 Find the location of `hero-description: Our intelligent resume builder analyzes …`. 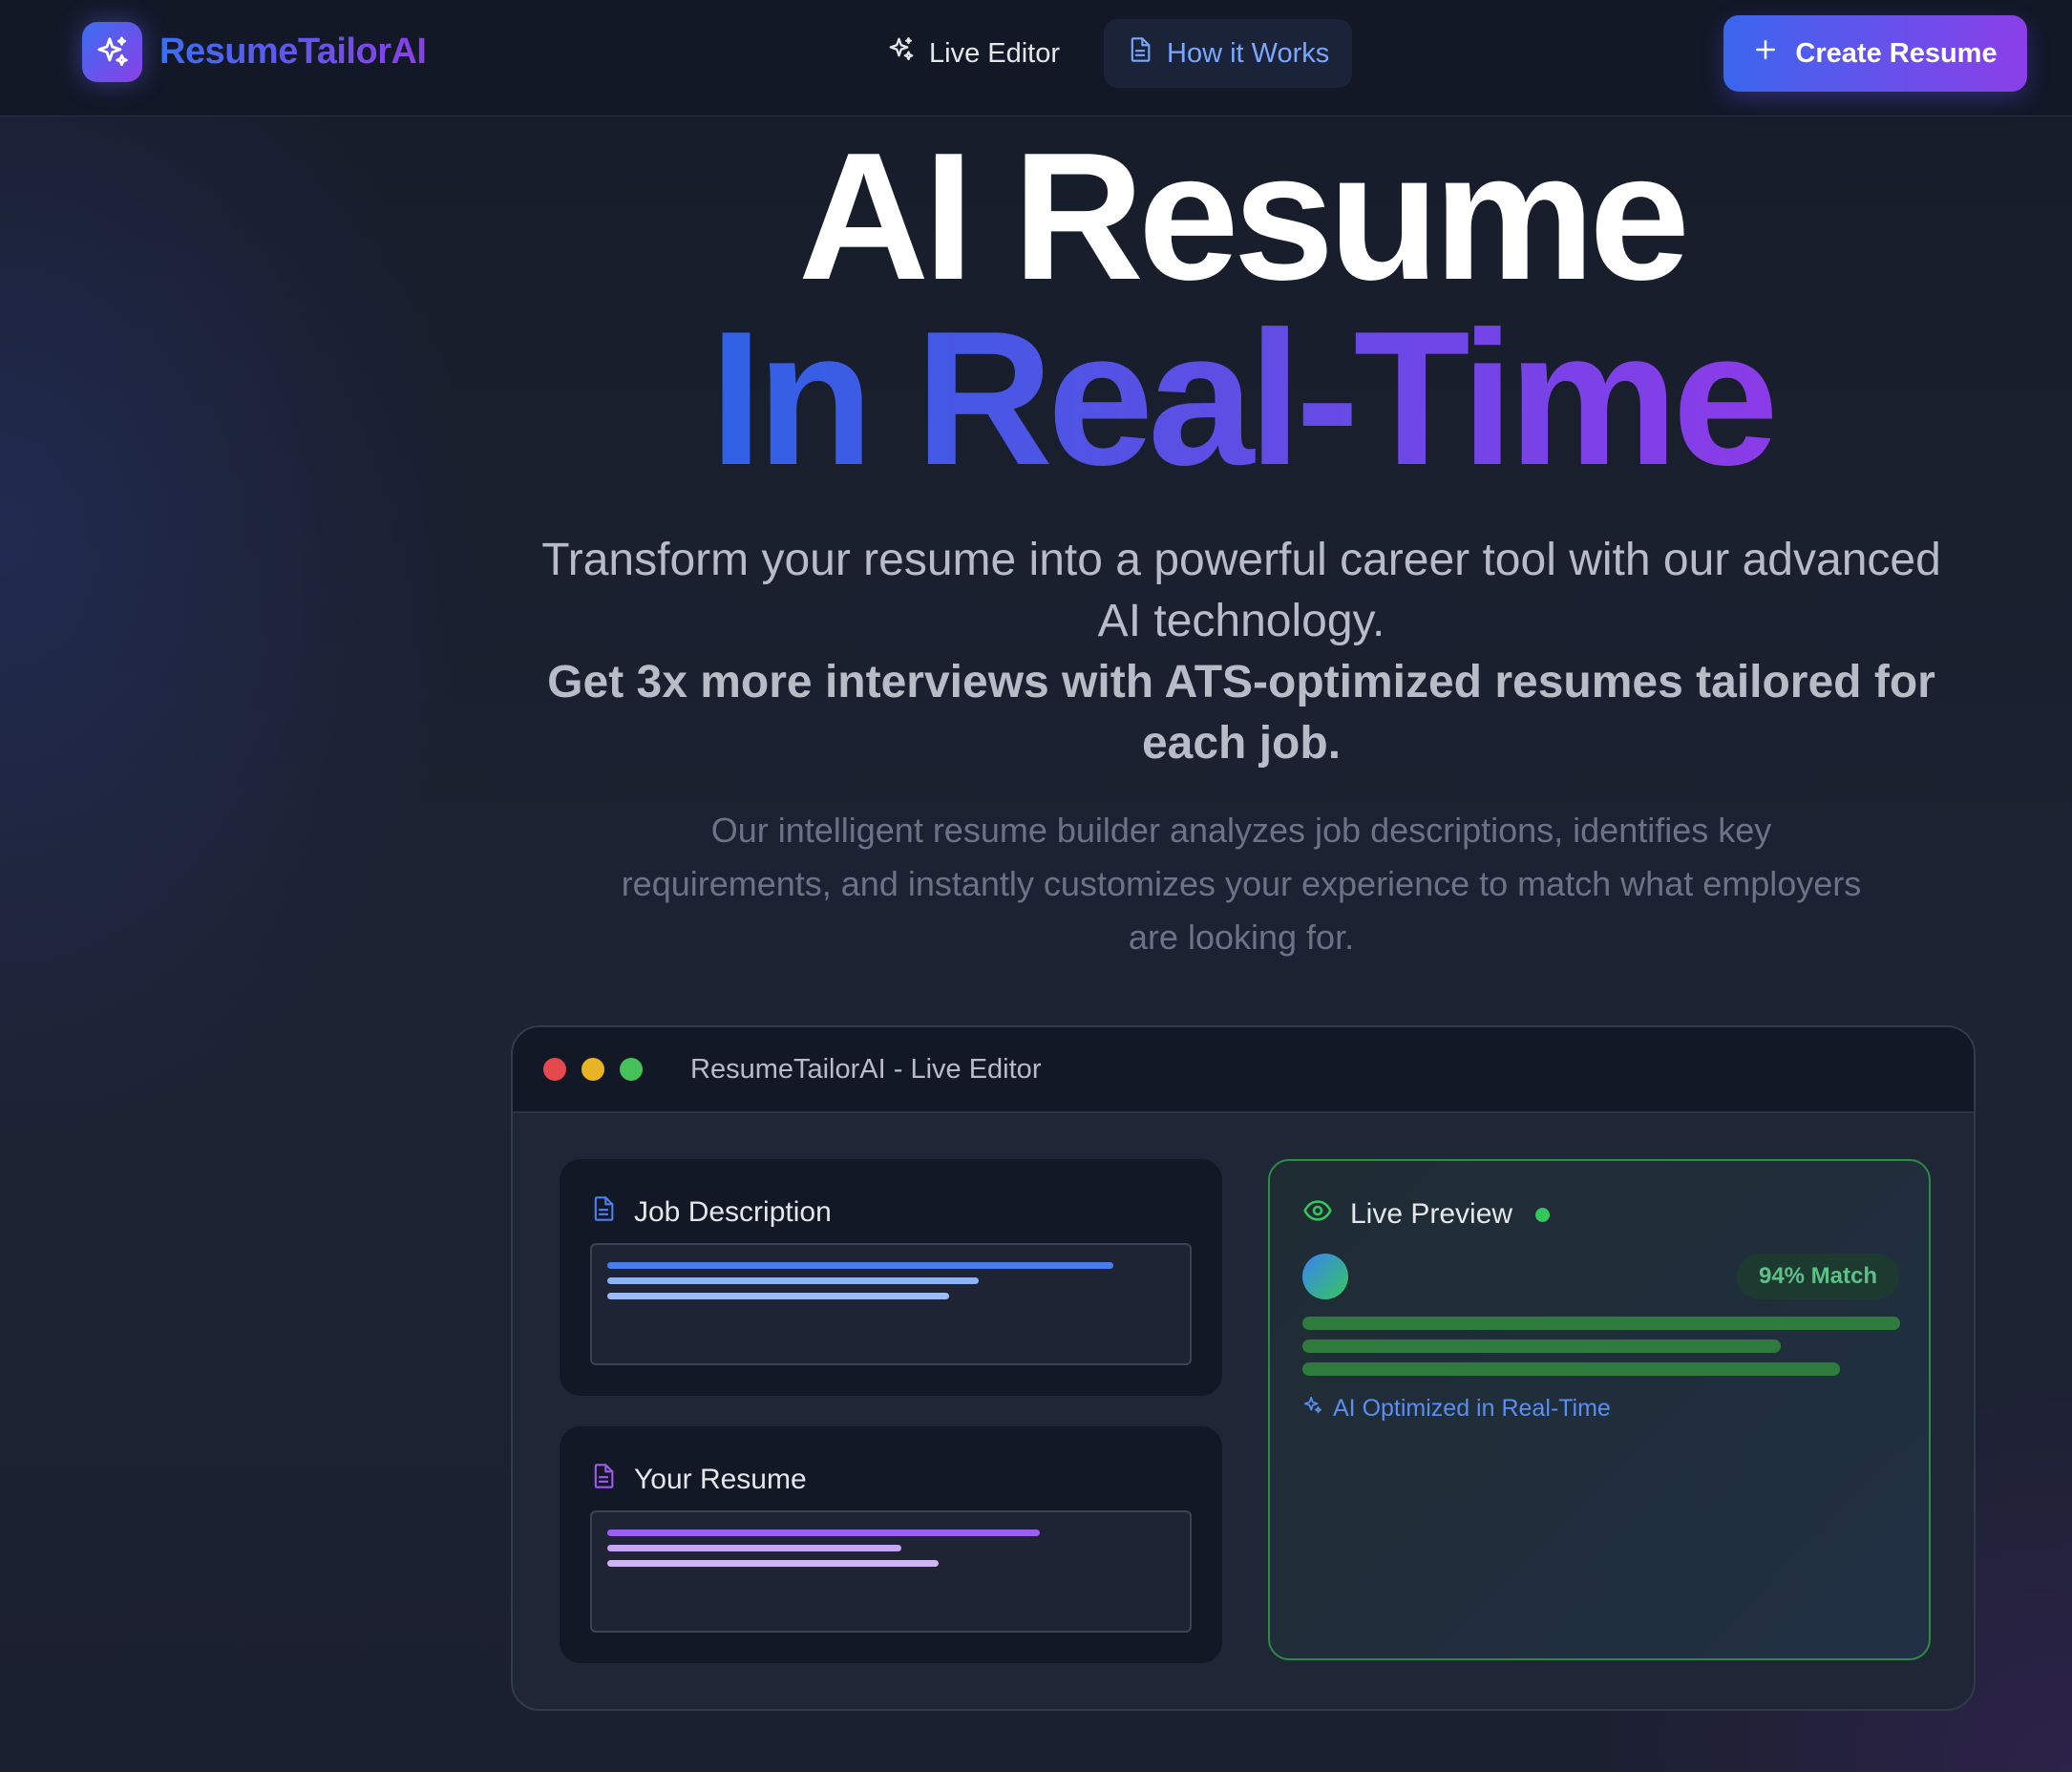

hero-description: Our intelligent resume builder analyzes … is located at coordinates (1241, 884).